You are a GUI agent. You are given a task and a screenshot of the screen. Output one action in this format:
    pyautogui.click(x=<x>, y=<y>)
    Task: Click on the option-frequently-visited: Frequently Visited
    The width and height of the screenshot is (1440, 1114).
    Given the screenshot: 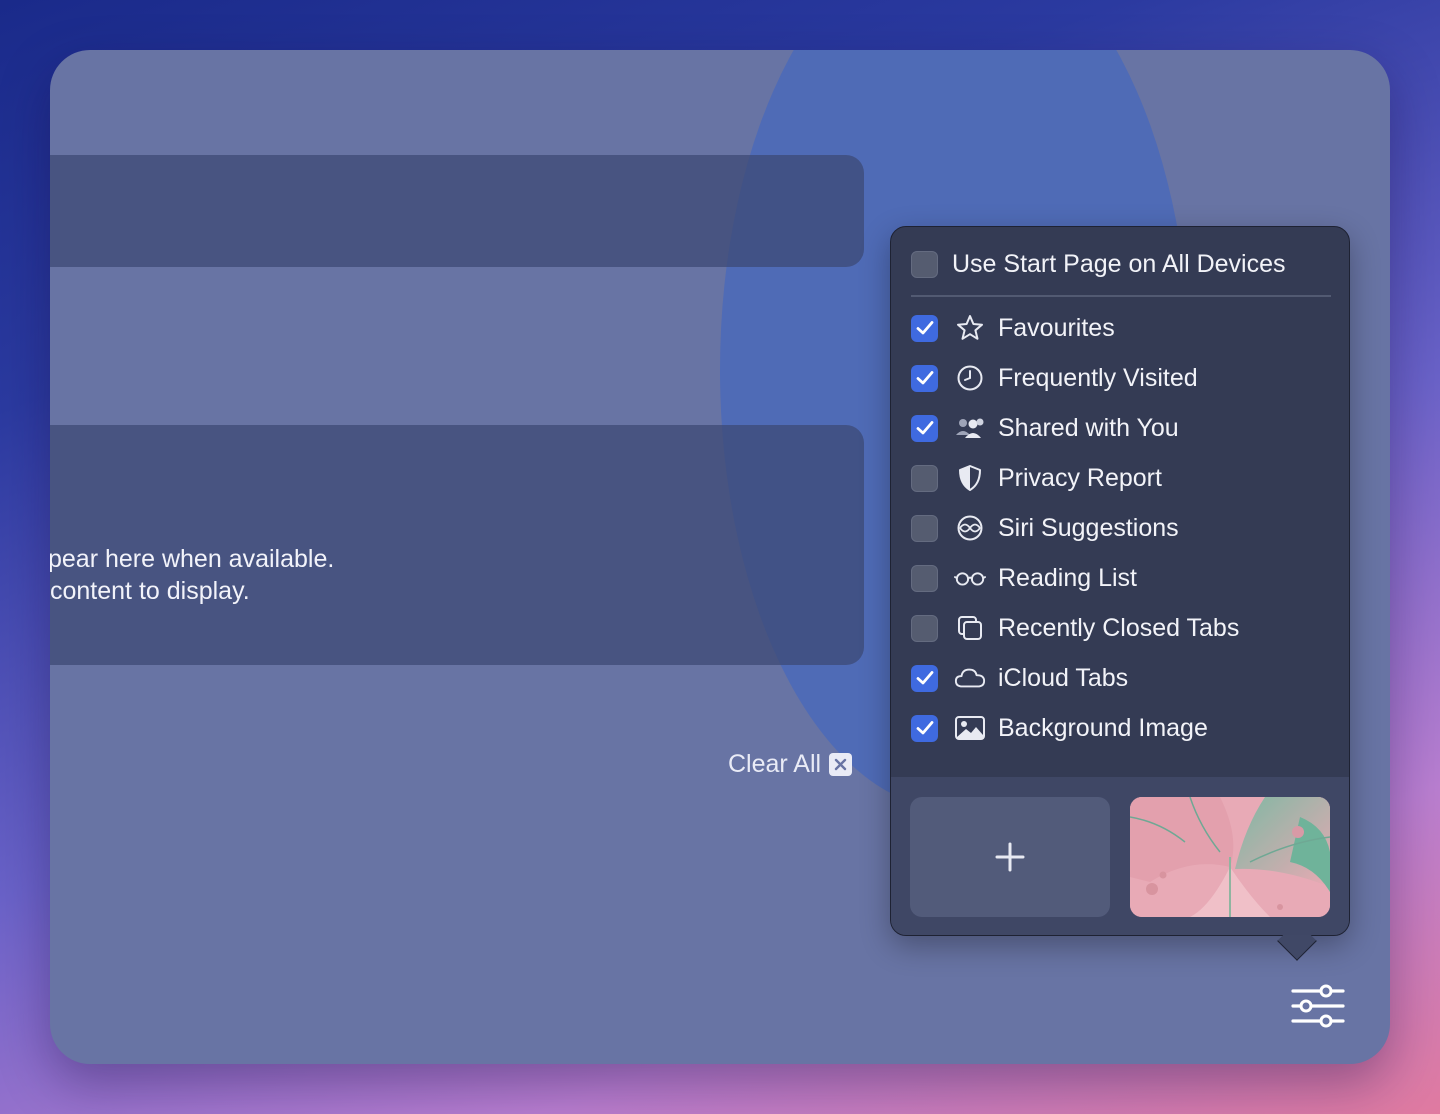 What is the action you would take?
    pyautogui.click(x=1054, y=378)
    